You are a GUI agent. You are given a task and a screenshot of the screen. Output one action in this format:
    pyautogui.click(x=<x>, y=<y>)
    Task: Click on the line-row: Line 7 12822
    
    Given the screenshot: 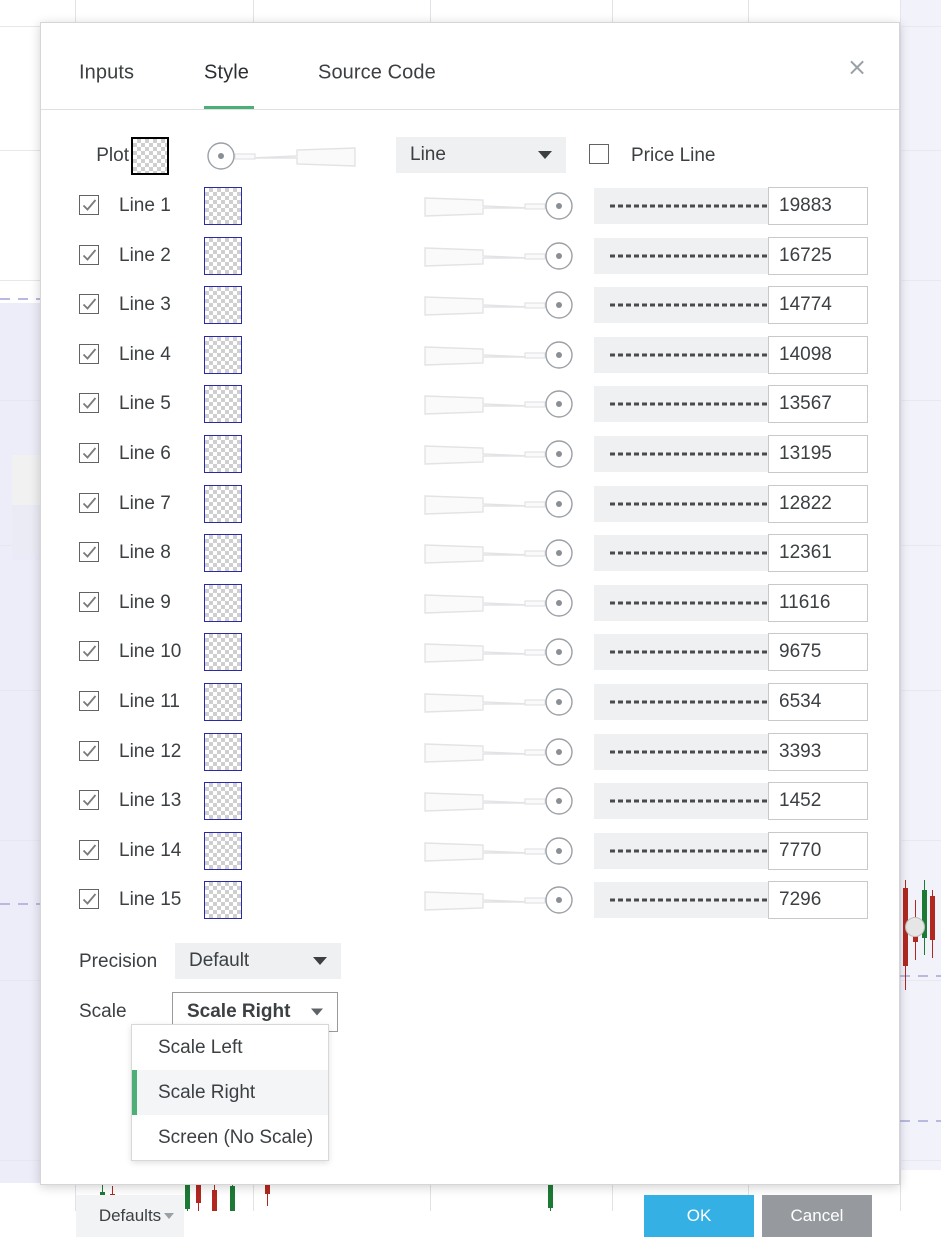 What is the action you would take?
    pyautogui.click(x=470, y=504)
    